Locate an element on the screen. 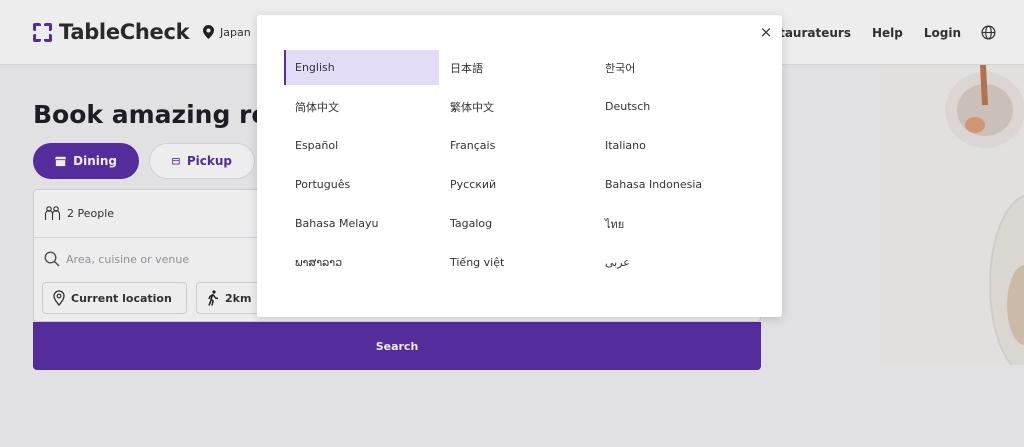  language-option: 繁体中文 is located at coordinates (516, 106).